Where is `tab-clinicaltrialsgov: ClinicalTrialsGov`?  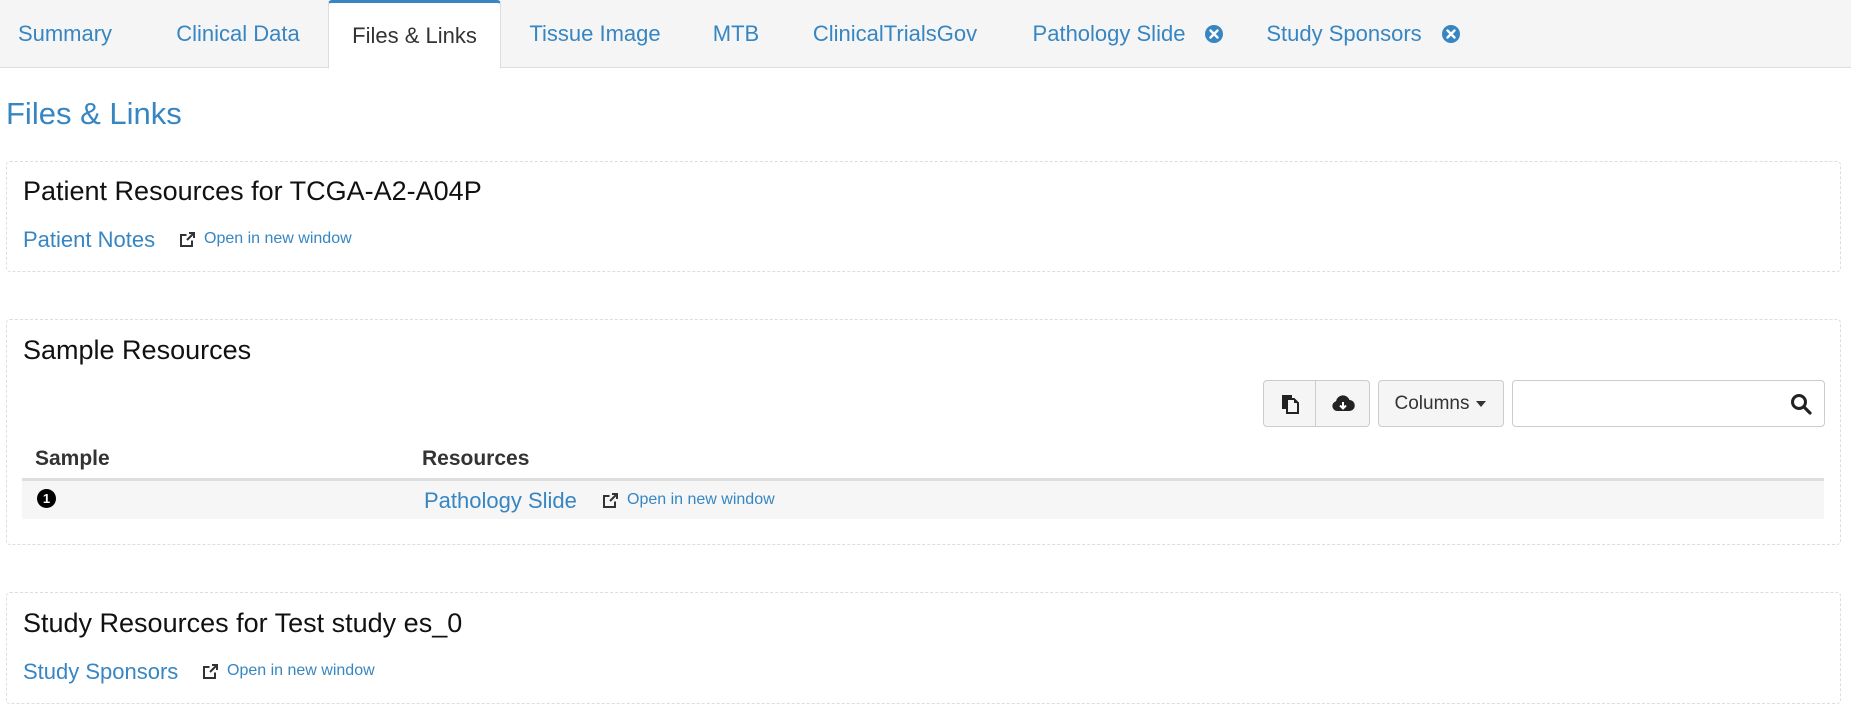 tab-clinicaltrialsgov: ClinicalTrialsGov is located at coordinates (895, 34).